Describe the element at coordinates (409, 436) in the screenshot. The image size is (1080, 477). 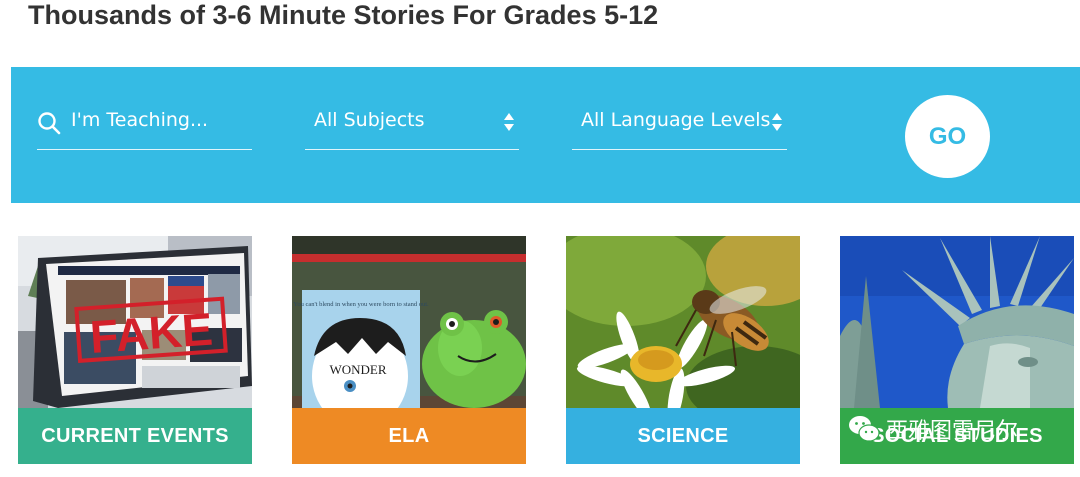
I see `category-label-ela: ELA` at that location.